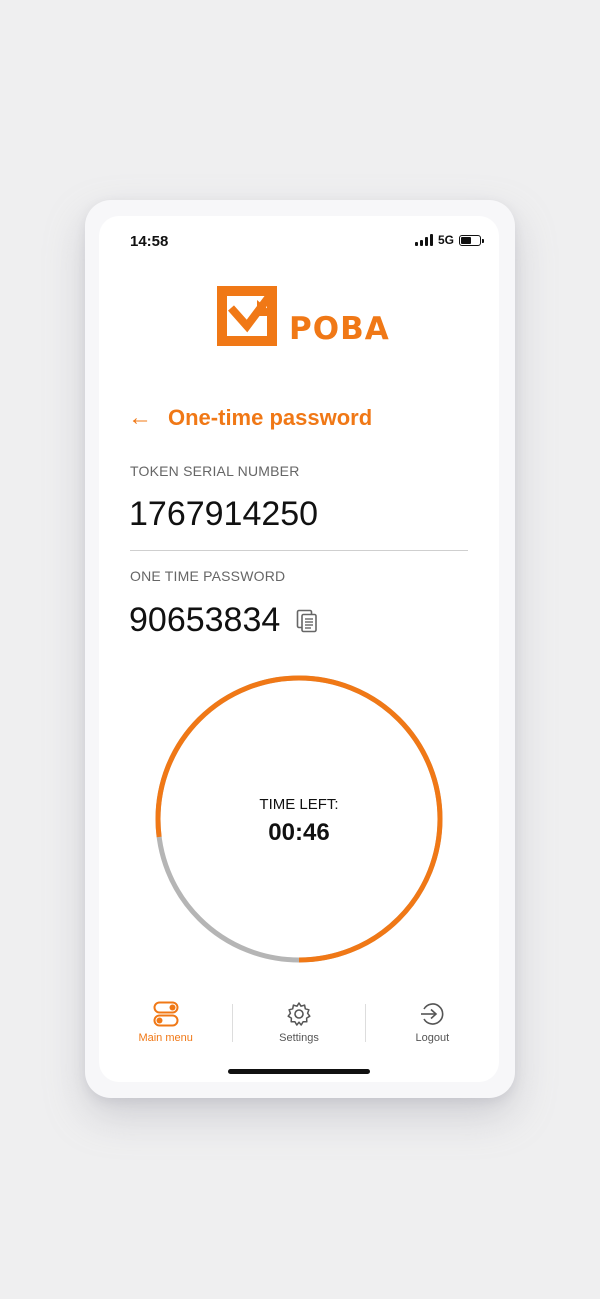  I want to click on gear-icon, so click(299, 1014).